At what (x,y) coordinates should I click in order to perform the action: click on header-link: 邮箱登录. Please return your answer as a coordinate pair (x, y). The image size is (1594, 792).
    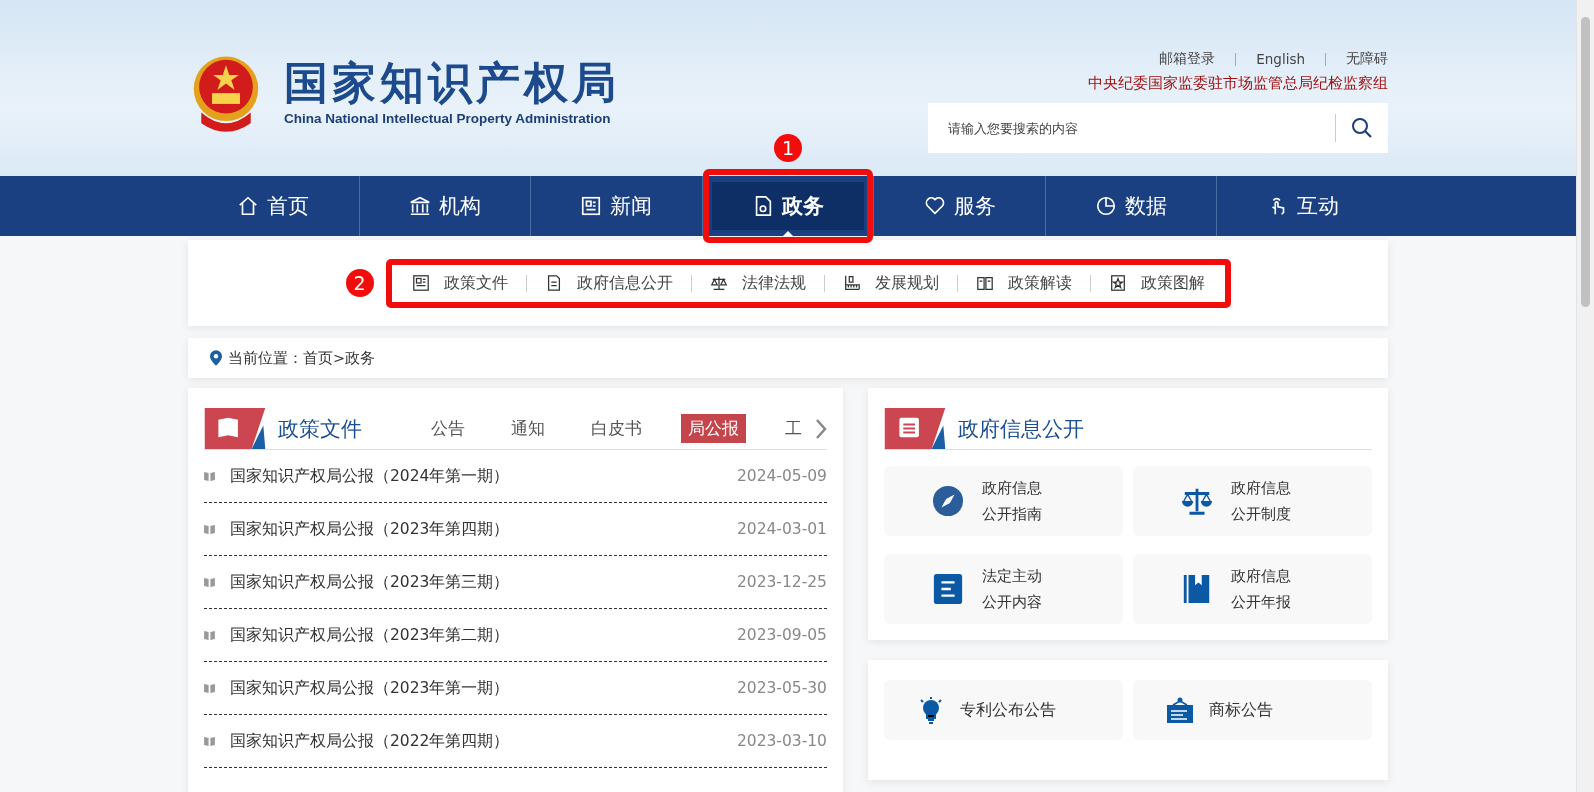
    Looking at the image, I should click on (1187, 59).